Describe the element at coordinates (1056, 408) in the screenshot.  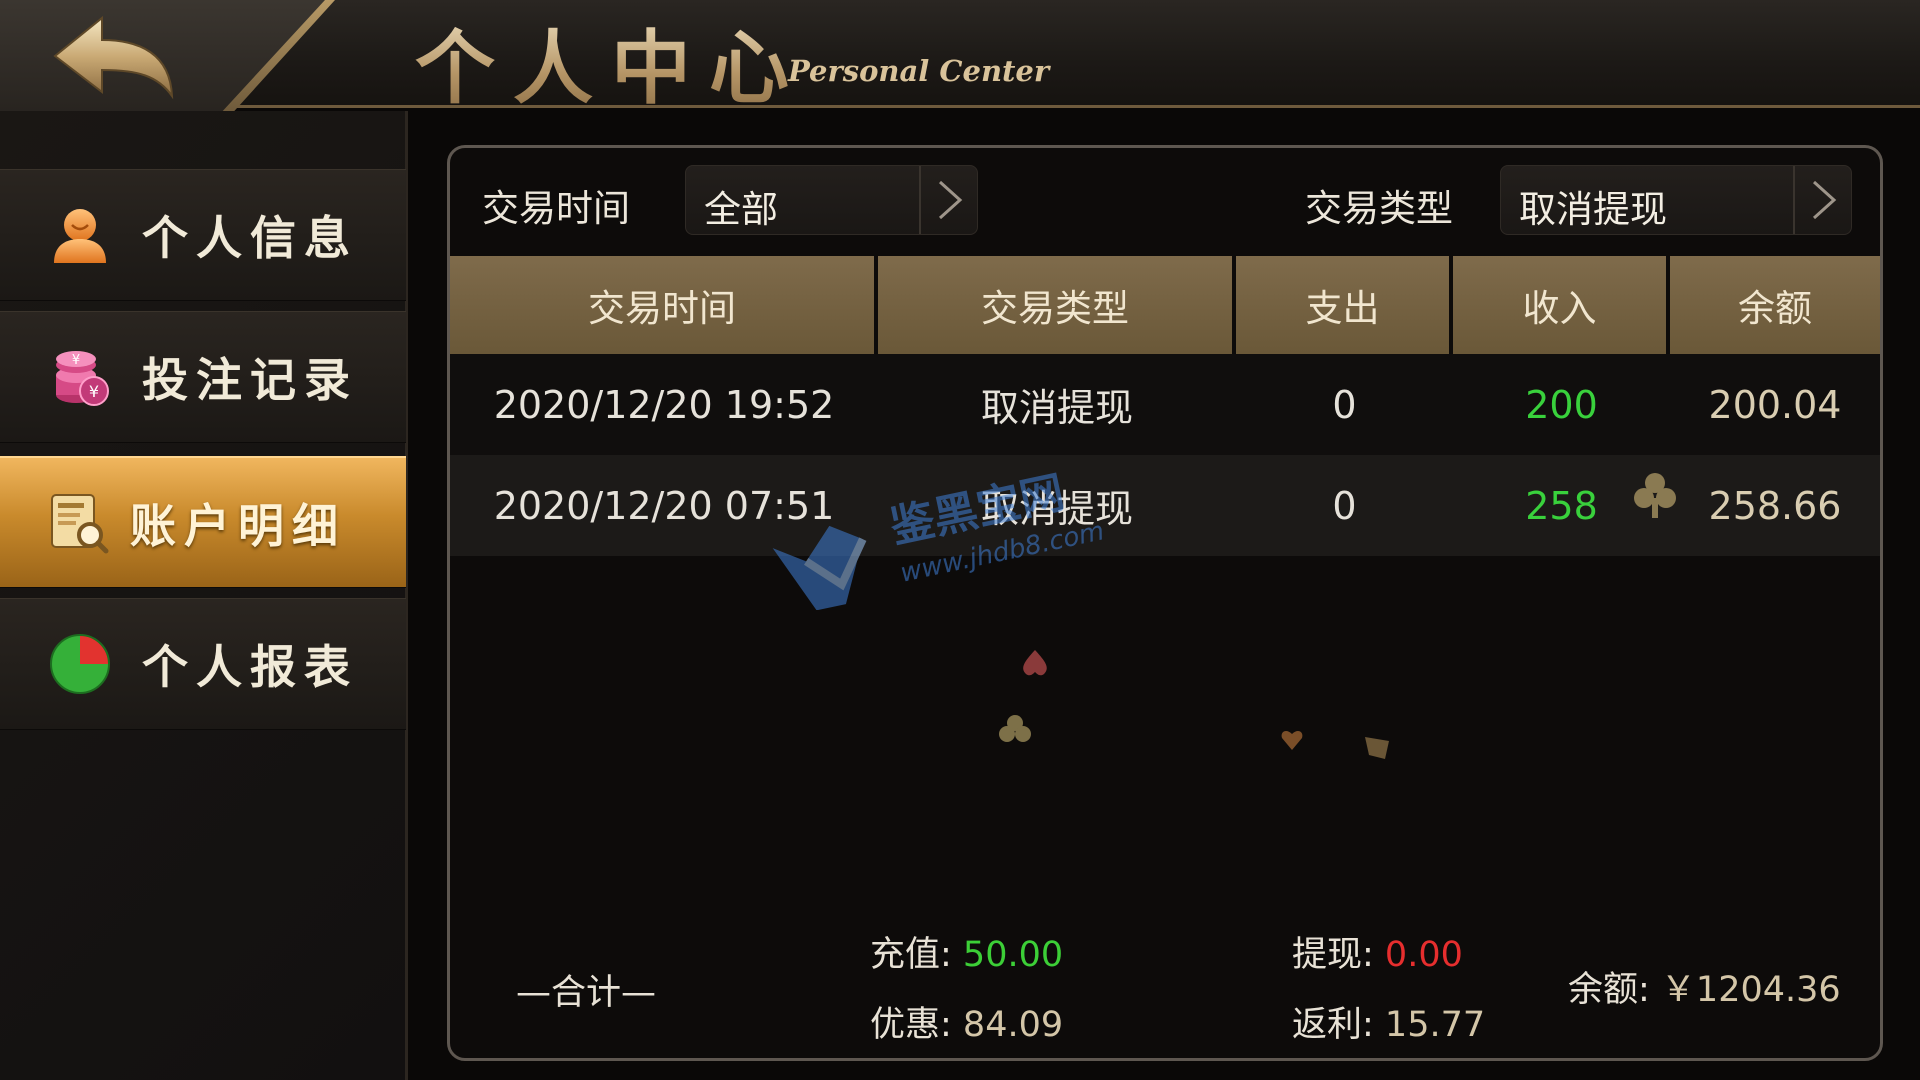
I see `cell-type: 取消提现` at that location.